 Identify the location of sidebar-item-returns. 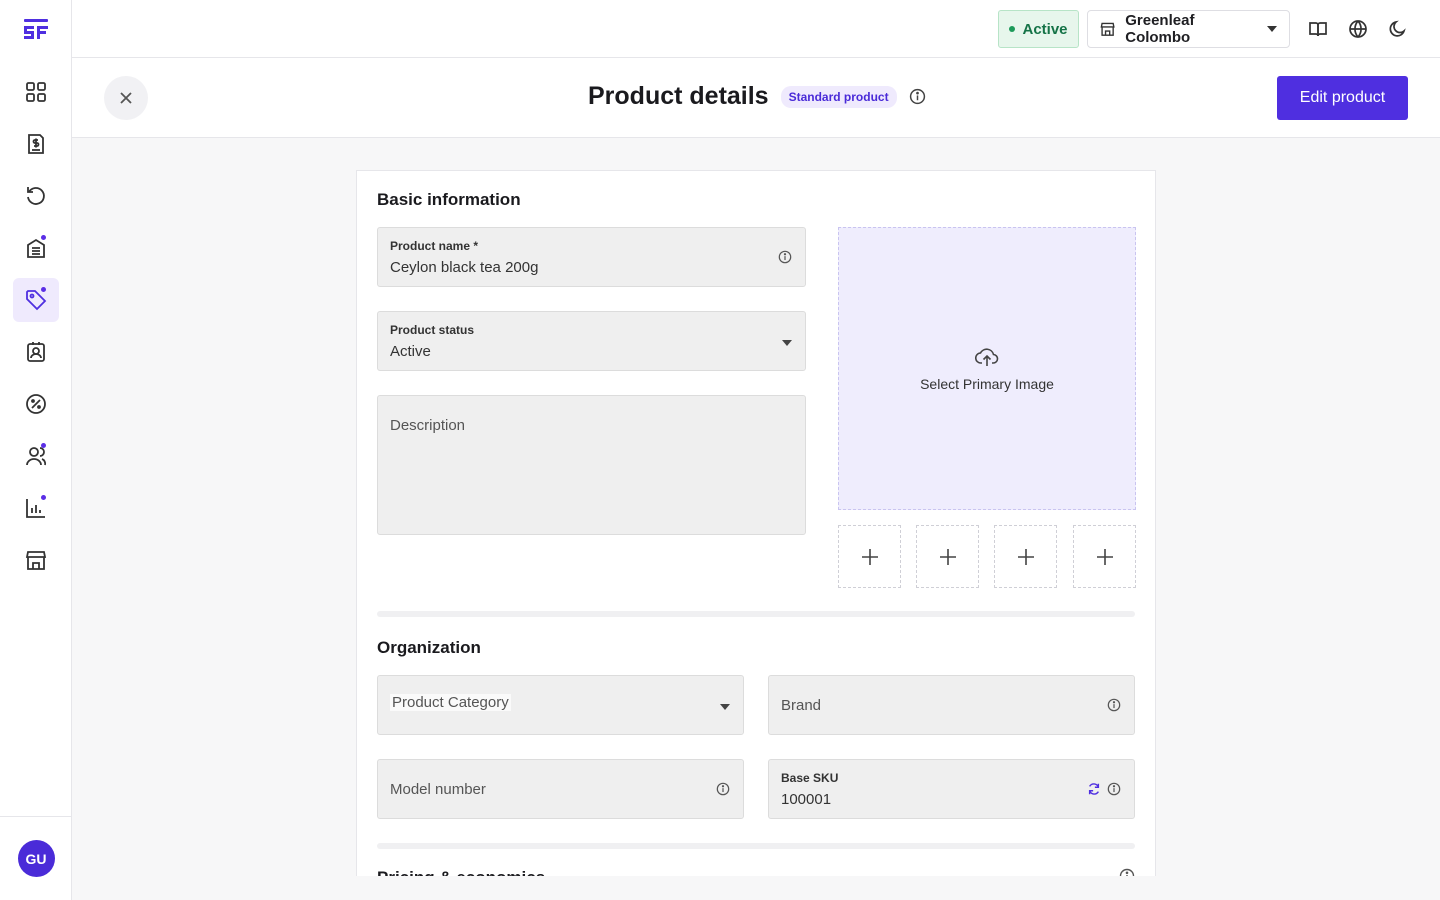
(36, 196).